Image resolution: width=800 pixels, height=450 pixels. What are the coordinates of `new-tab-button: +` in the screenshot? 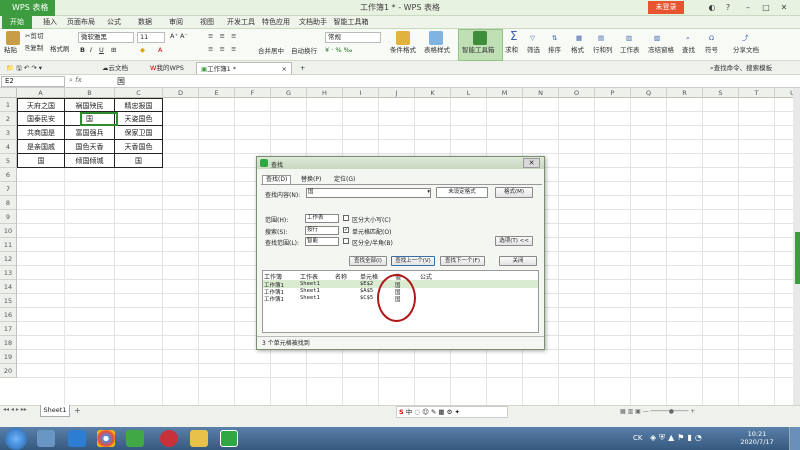 It's located at (302, 68).